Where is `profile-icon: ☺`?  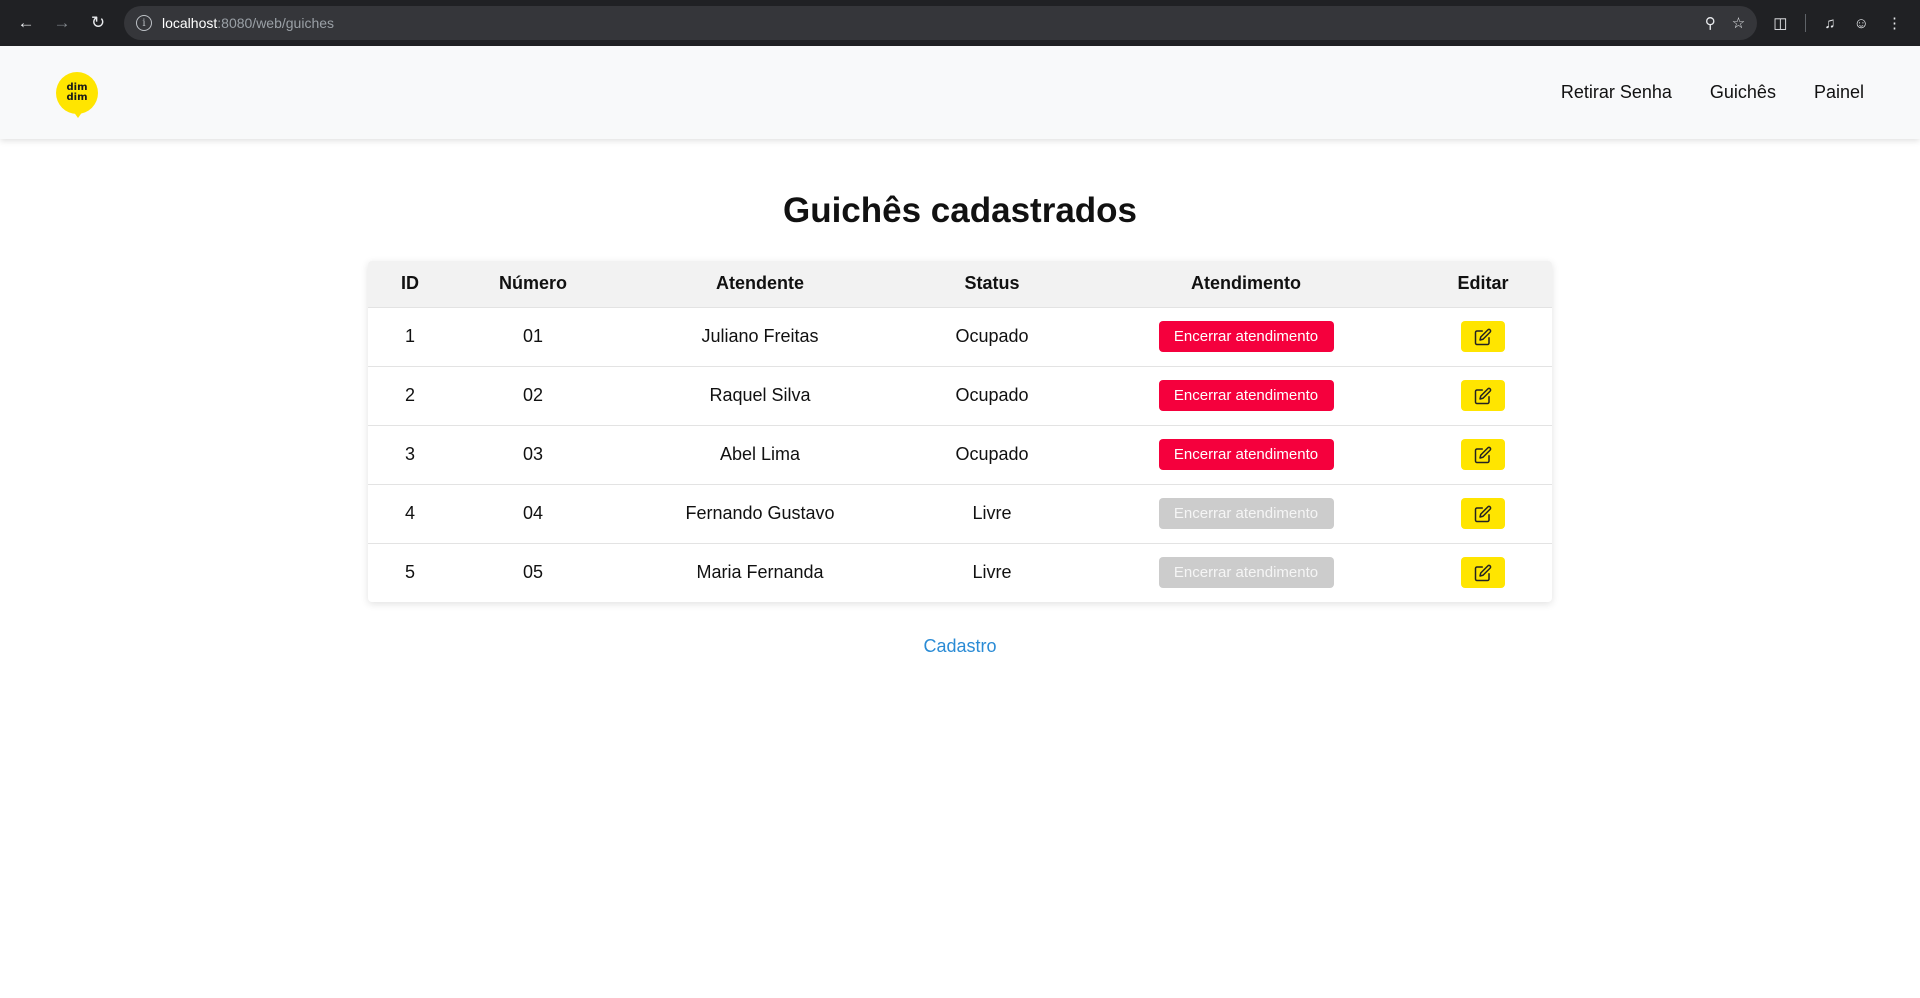
profile-icon: ☺ is located at coordinates (1861, 23).